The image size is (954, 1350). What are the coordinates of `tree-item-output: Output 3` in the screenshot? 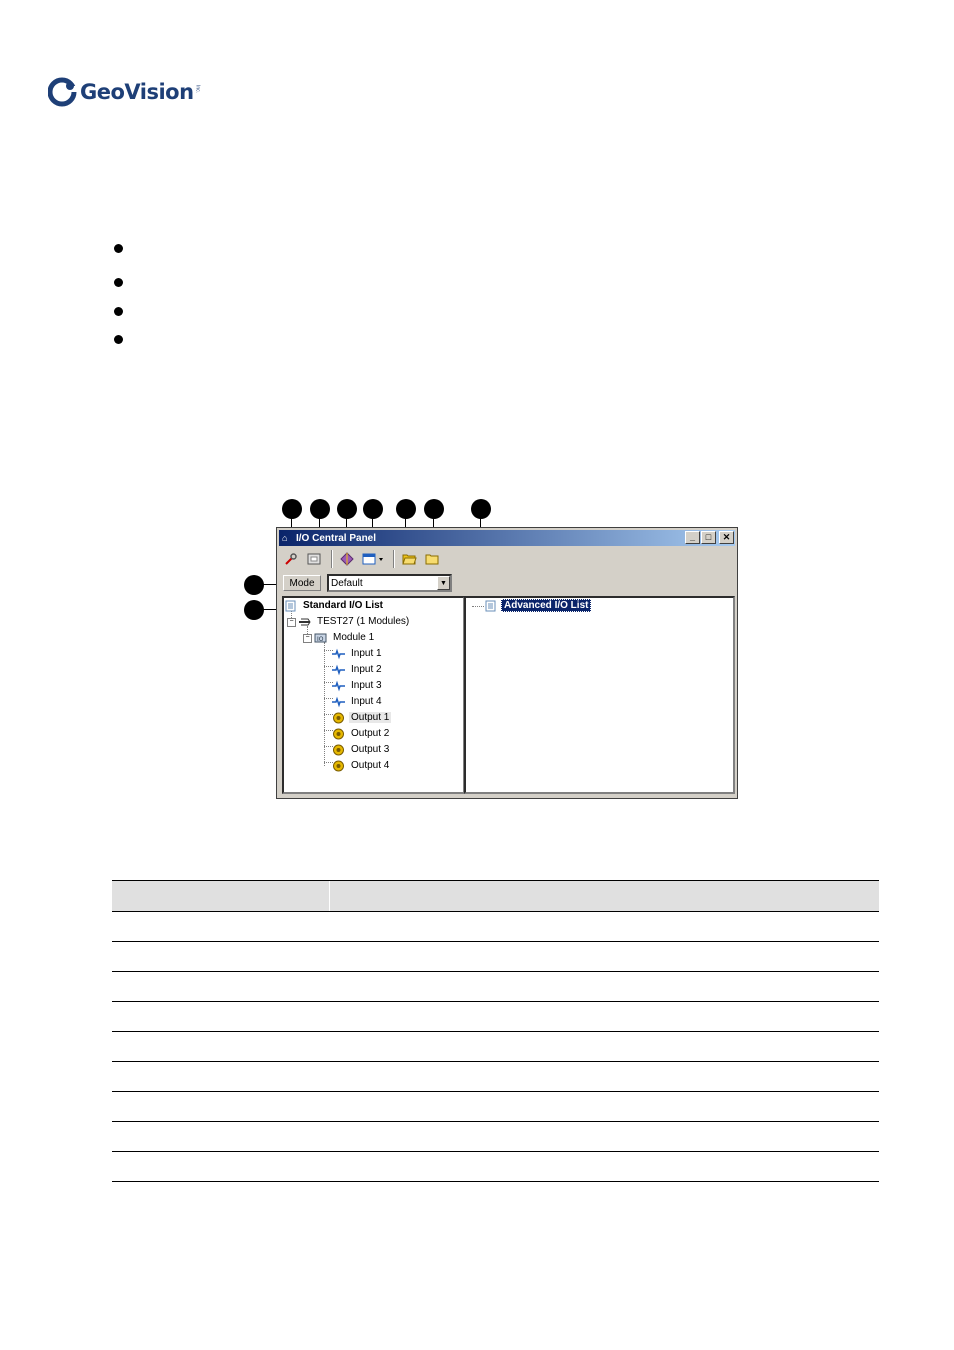 It's located at (361, 749).